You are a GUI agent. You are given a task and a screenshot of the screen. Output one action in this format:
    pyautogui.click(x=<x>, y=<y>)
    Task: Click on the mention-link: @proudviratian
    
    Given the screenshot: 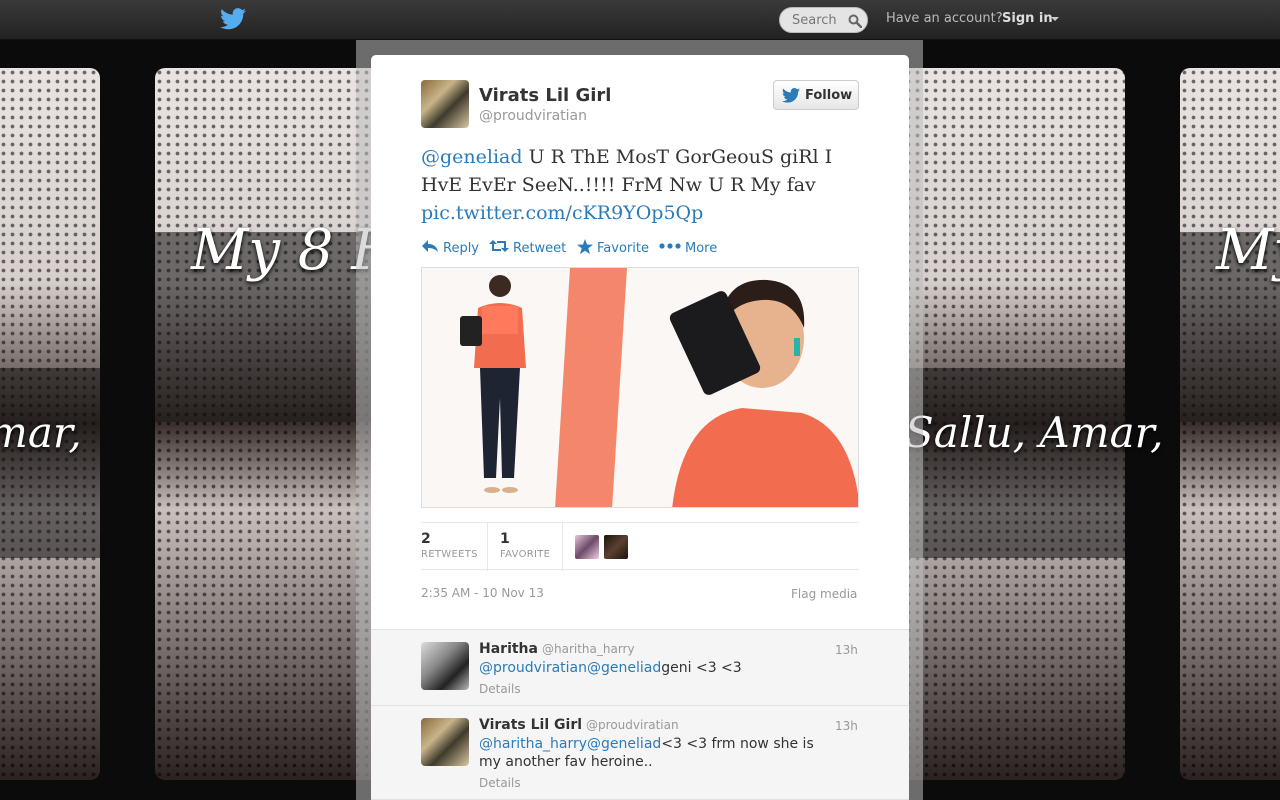 What is the action you would take?
    pyautogui.click(x=533, y=668)
    